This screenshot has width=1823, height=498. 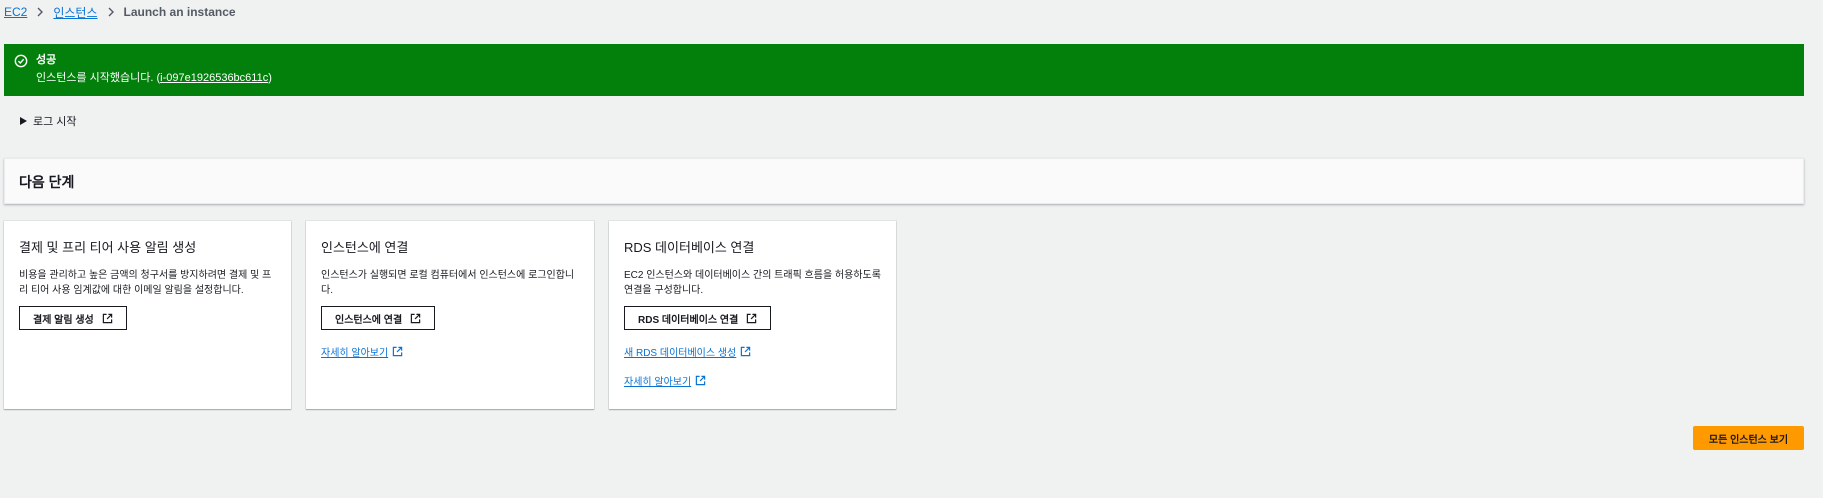 I want to click on breadcrumb: EC2 인스턴스 Launch an instance, so click(x=120, y=12).